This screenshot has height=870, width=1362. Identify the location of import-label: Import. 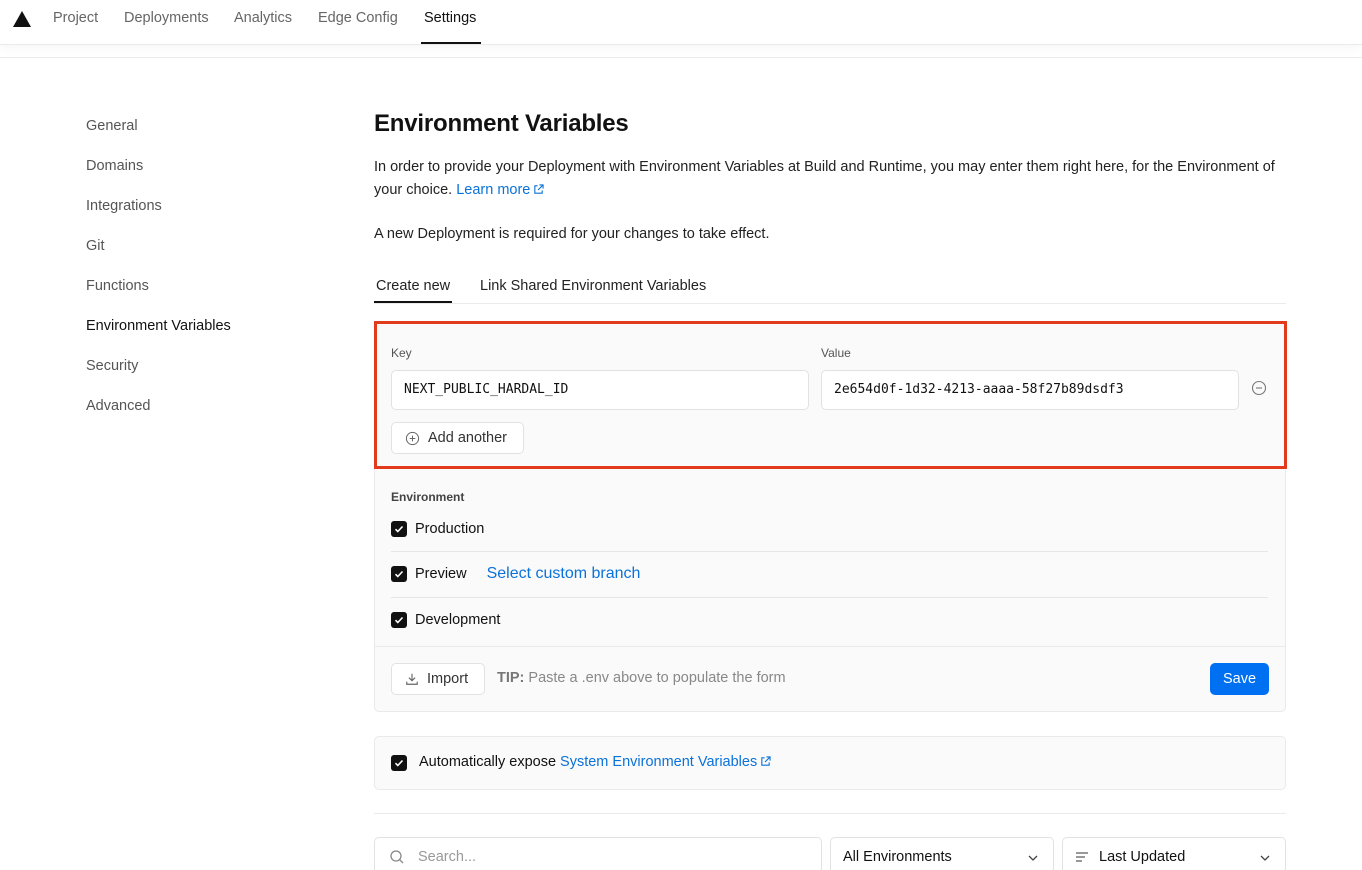
(448, 679).